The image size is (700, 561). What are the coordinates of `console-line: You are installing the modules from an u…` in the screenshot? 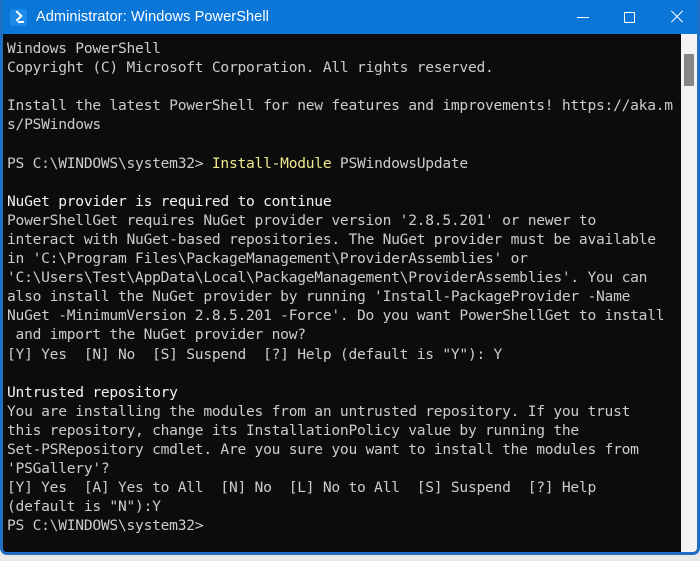 It's located at (319, 411).